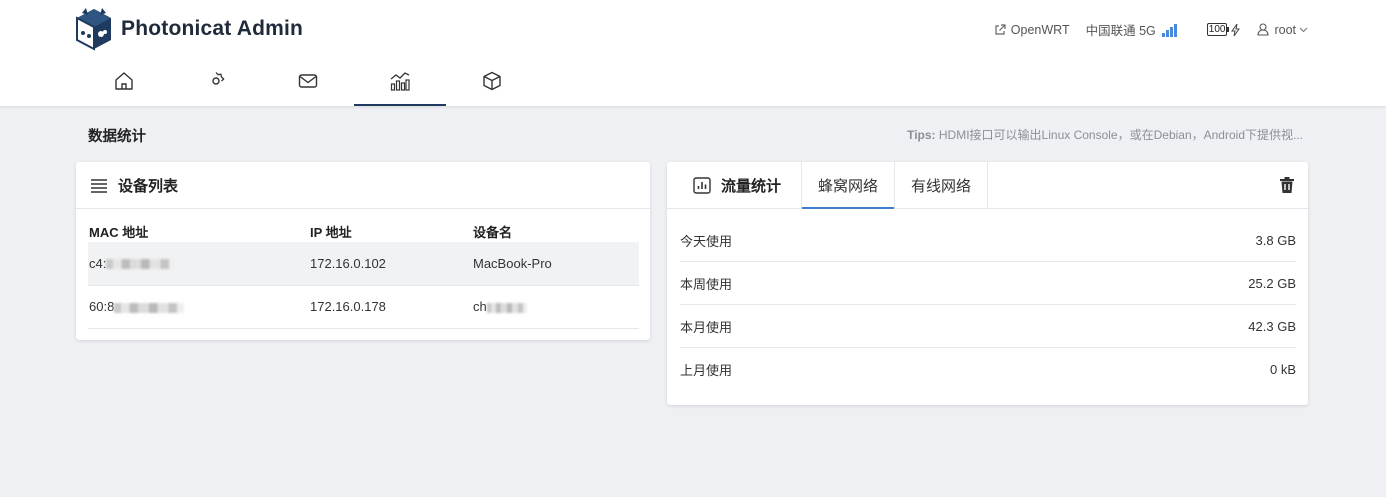 Image resolution: width=1386 pixels, height=497 pixels. What do you see at coordinates (988, 326) in the screenshot?
I see `stat-row-month: 本月使用 42.3 GB` at bounding box center [988, 326].